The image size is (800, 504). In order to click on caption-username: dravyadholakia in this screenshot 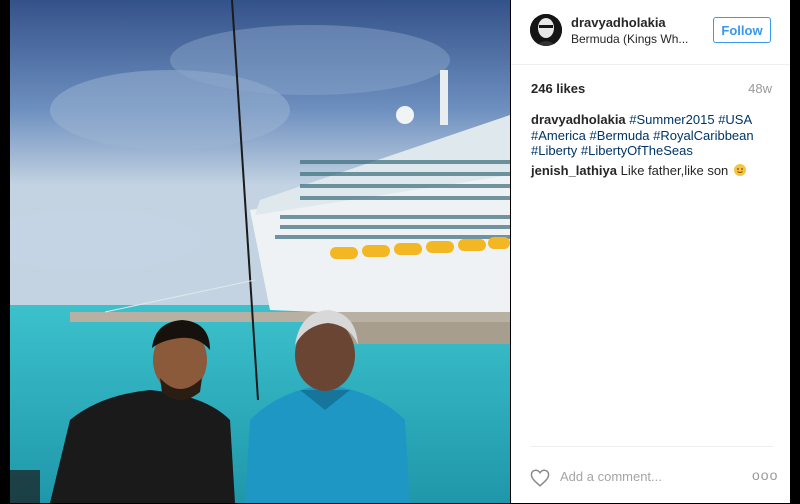, I will do `click(578, 119)`.